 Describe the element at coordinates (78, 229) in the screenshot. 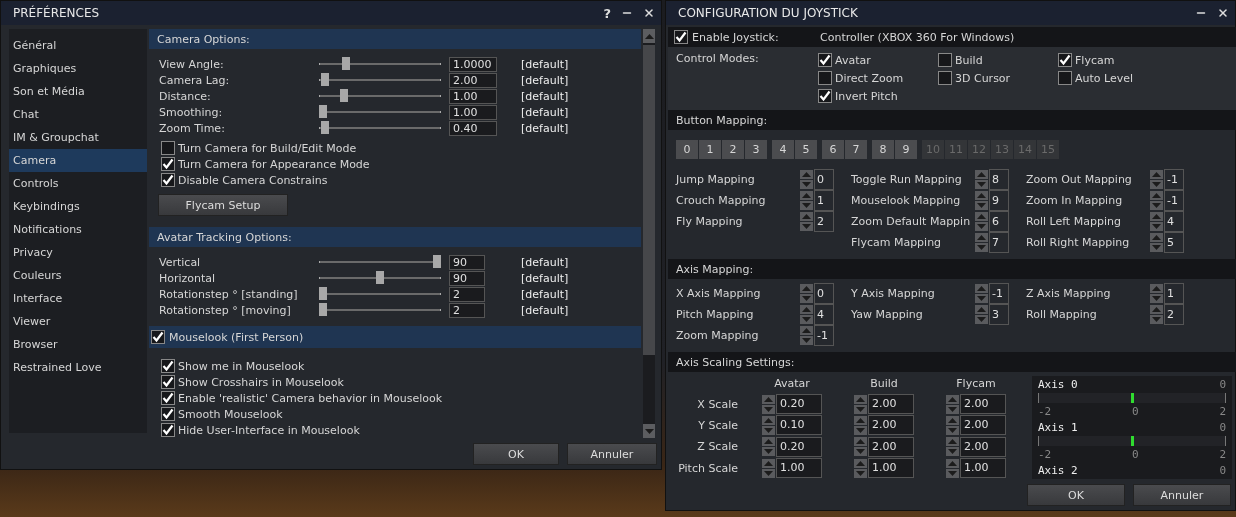

I see `sidebar-item: Notifications` at that location.